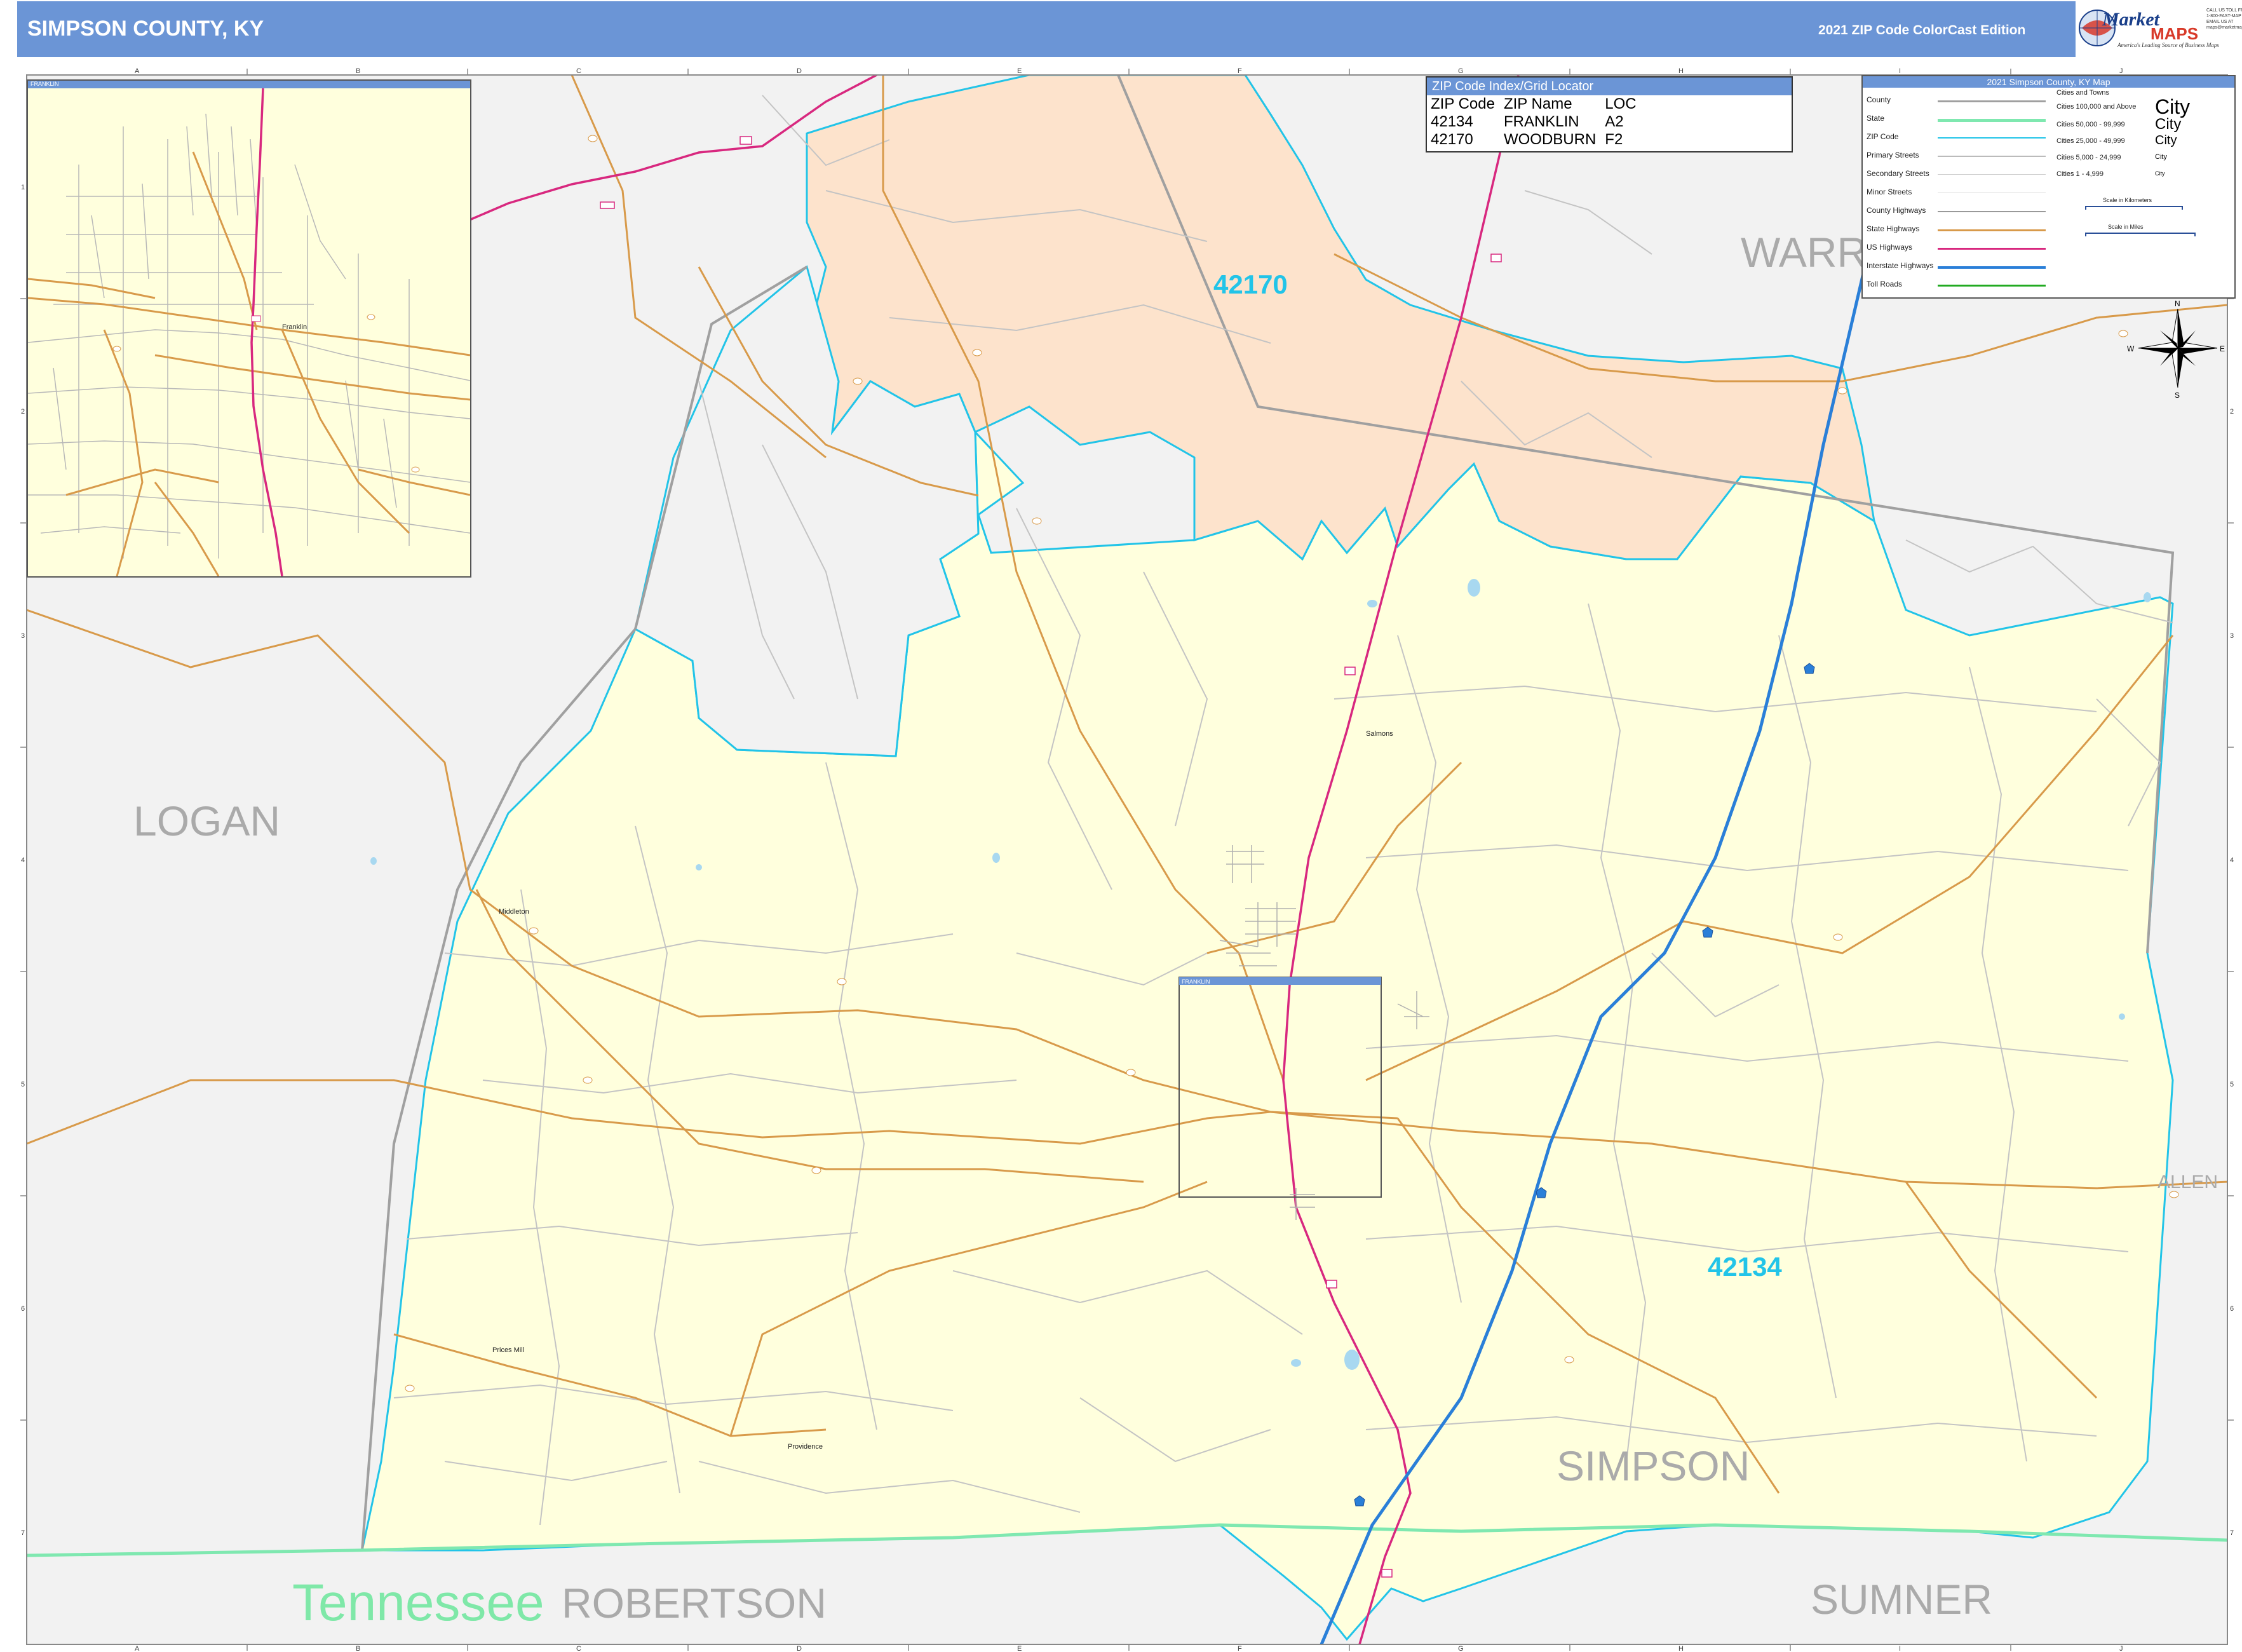  I want to click on legend-city-sample-3: City, so click(2166, 140).